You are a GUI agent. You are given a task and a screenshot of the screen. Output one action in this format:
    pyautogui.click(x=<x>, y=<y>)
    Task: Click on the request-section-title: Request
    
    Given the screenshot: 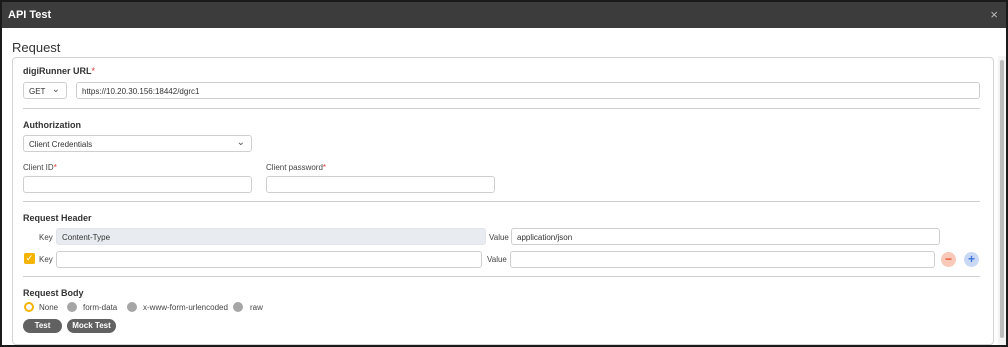 What is the action you would take?
    pyautogui.click(x=36, y=47)
    